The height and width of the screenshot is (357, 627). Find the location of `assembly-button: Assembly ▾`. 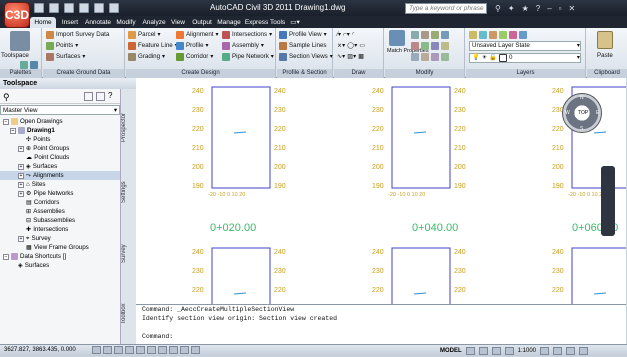

assembly-button: Assembly ▾ is located at coordinates (243, 46).